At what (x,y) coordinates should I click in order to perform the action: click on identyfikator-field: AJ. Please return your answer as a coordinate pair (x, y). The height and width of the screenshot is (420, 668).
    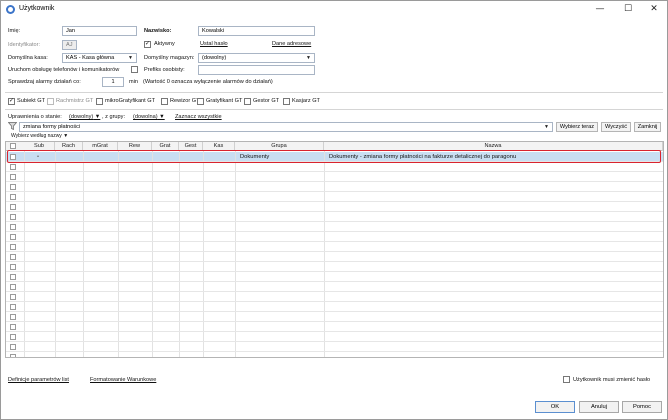
    Looking at the image, I should click on (69, 45).